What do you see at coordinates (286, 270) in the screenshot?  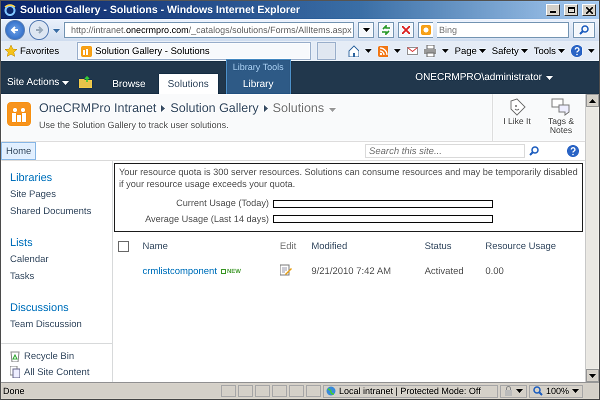 I see `edit-icon` at bounding box center [286, 270].